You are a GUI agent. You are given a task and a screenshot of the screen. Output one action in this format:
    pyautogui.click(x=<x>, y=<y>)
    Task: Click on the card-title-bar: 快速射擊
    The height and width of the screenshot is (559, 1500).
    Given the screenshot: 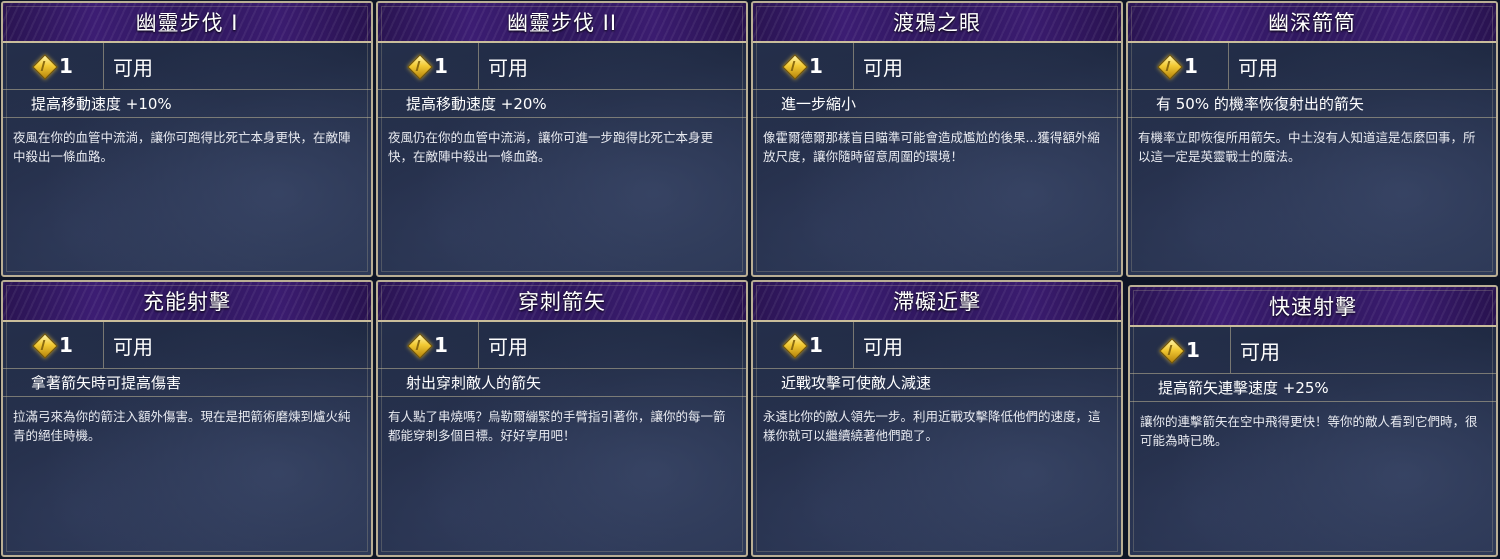 What is the action you would take?
    pyautogui.click(x=1313, y=307)
    